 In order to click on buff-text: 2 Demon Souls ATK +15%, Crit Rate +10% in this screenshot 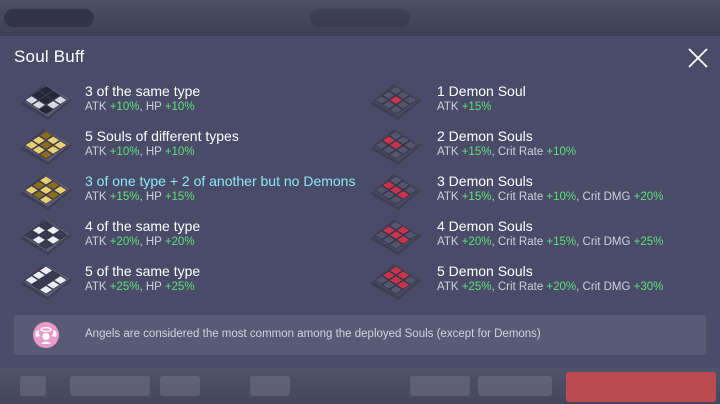, I will do `click(506, 144)`.